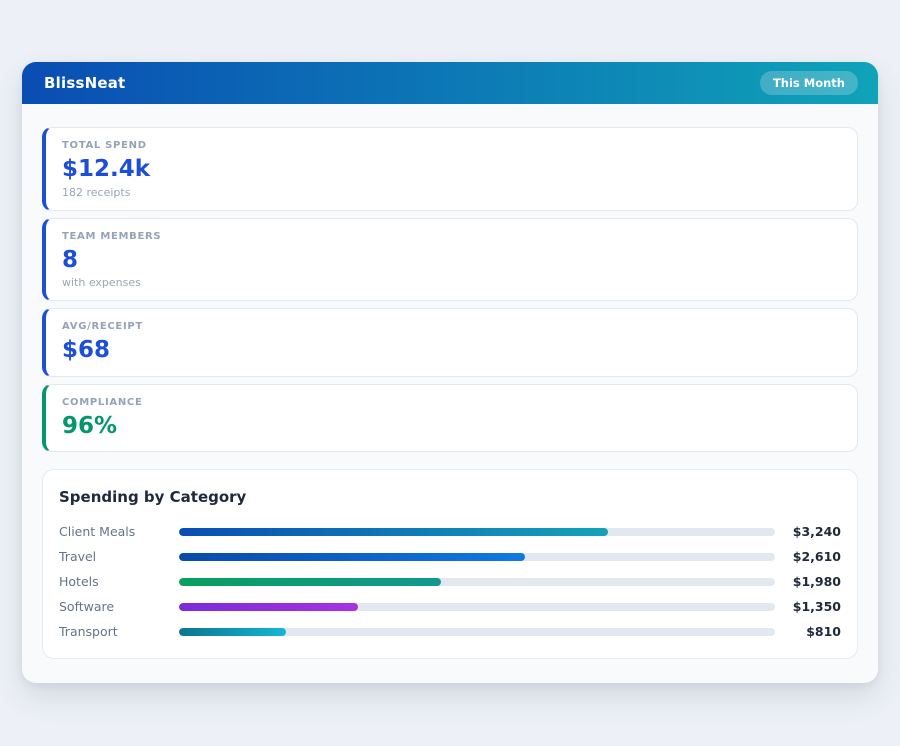 Image resolution: width=900 pixels, height=746 pixels. What do you see at coordinates (79, 582) in the screenshot?
I see `category-label: Hotels` at bounding box center [79, 582].